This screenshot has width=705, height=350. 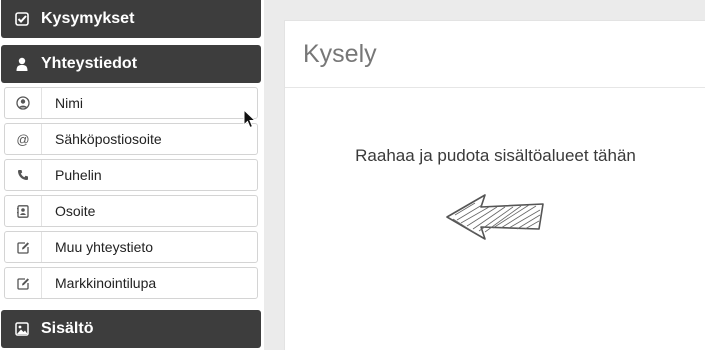 I want to click on field-item-puhelin: Puhelin, so click(x=131, y=175).